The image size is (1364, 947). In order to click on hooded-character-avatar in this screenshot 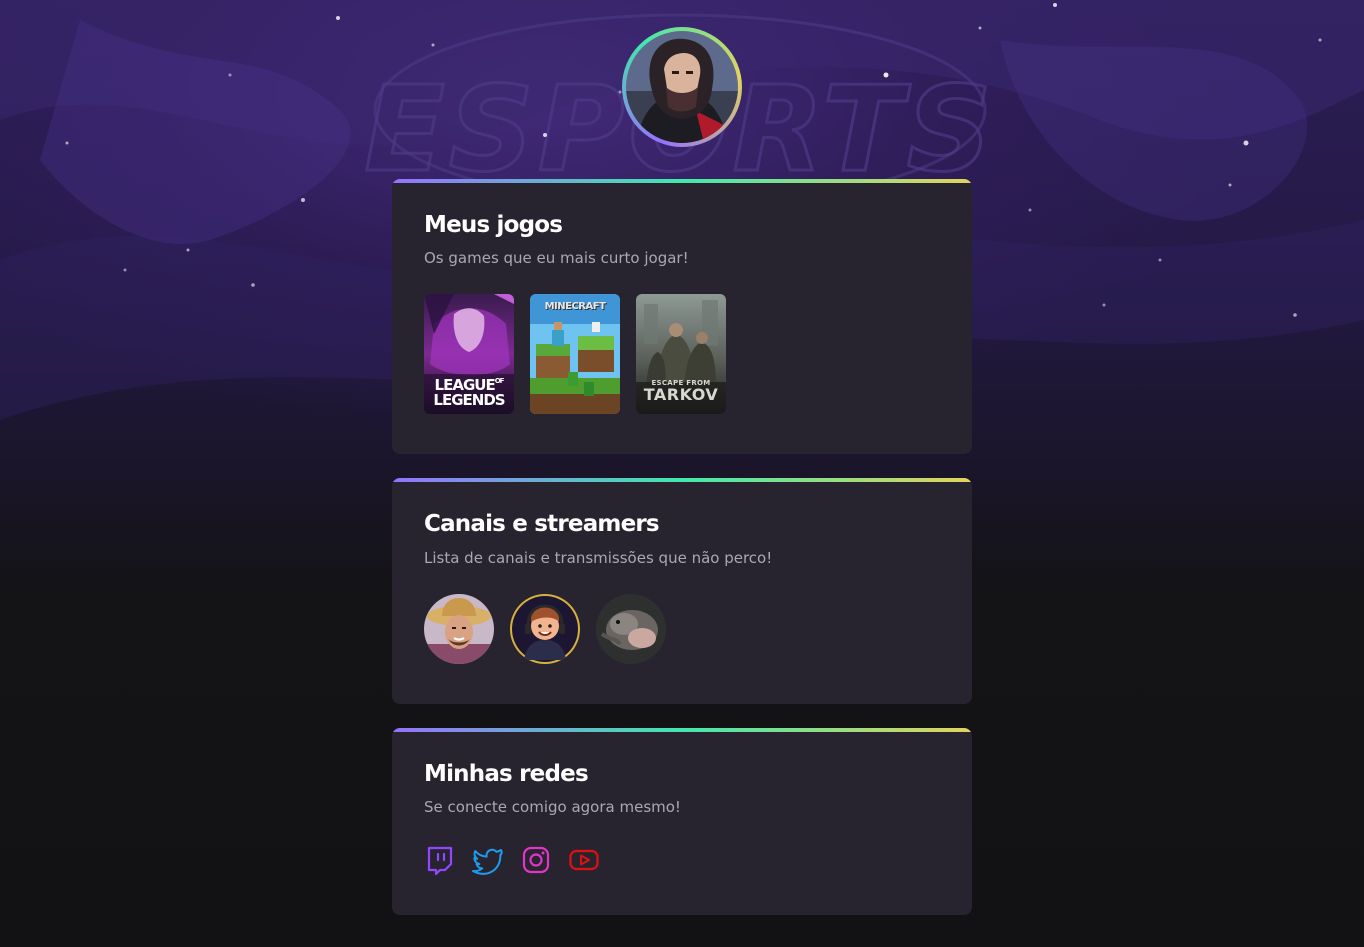, I will do `click(682, 87)`.